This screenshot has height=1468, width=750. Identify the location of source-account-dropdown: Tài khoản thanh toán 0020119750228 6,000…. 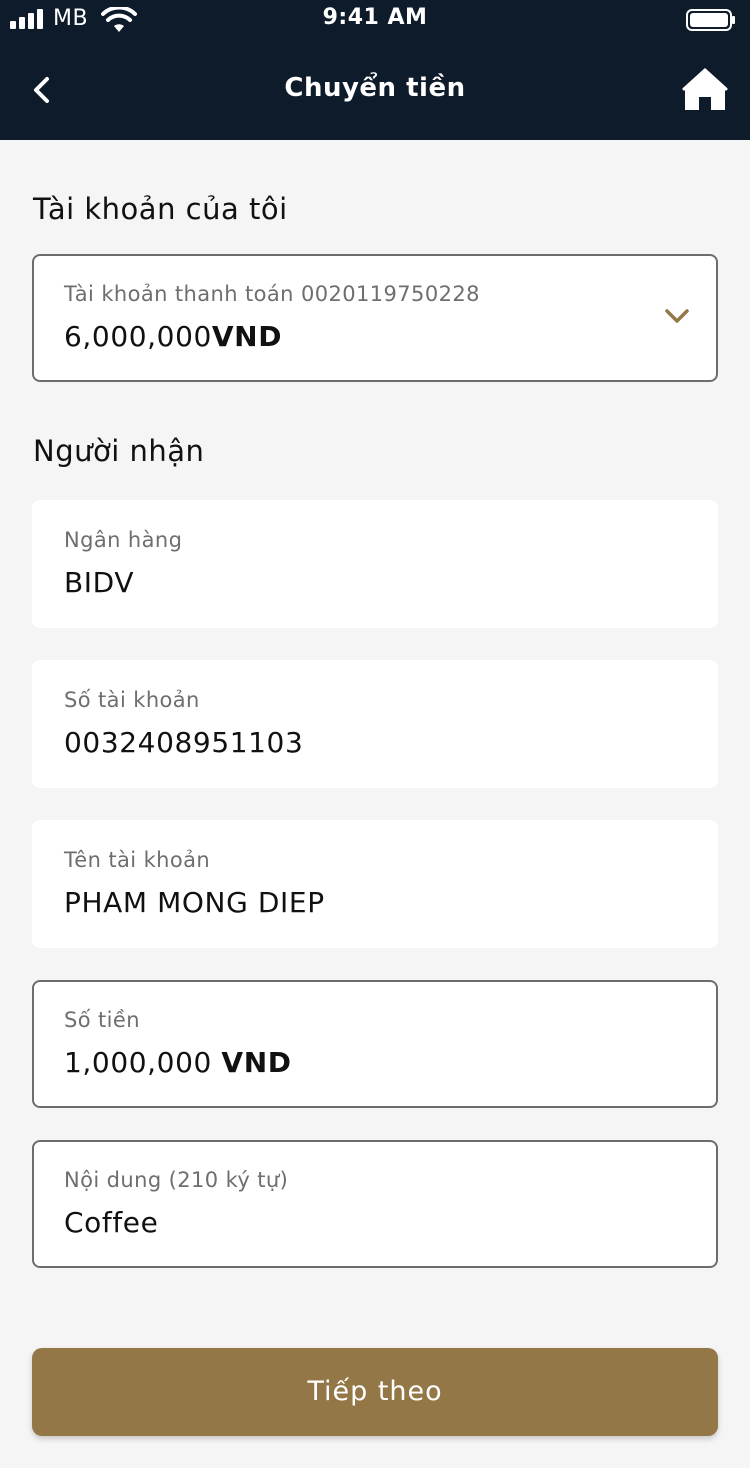
(375, 318).